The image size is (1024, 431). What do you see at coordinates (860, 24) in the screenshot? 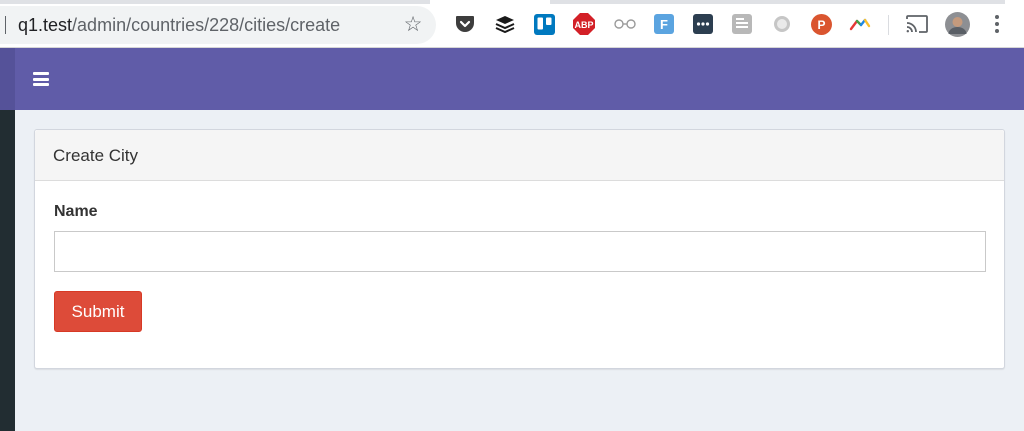
I see `rainbow-arc-icon` at bounding box center [860, 24].